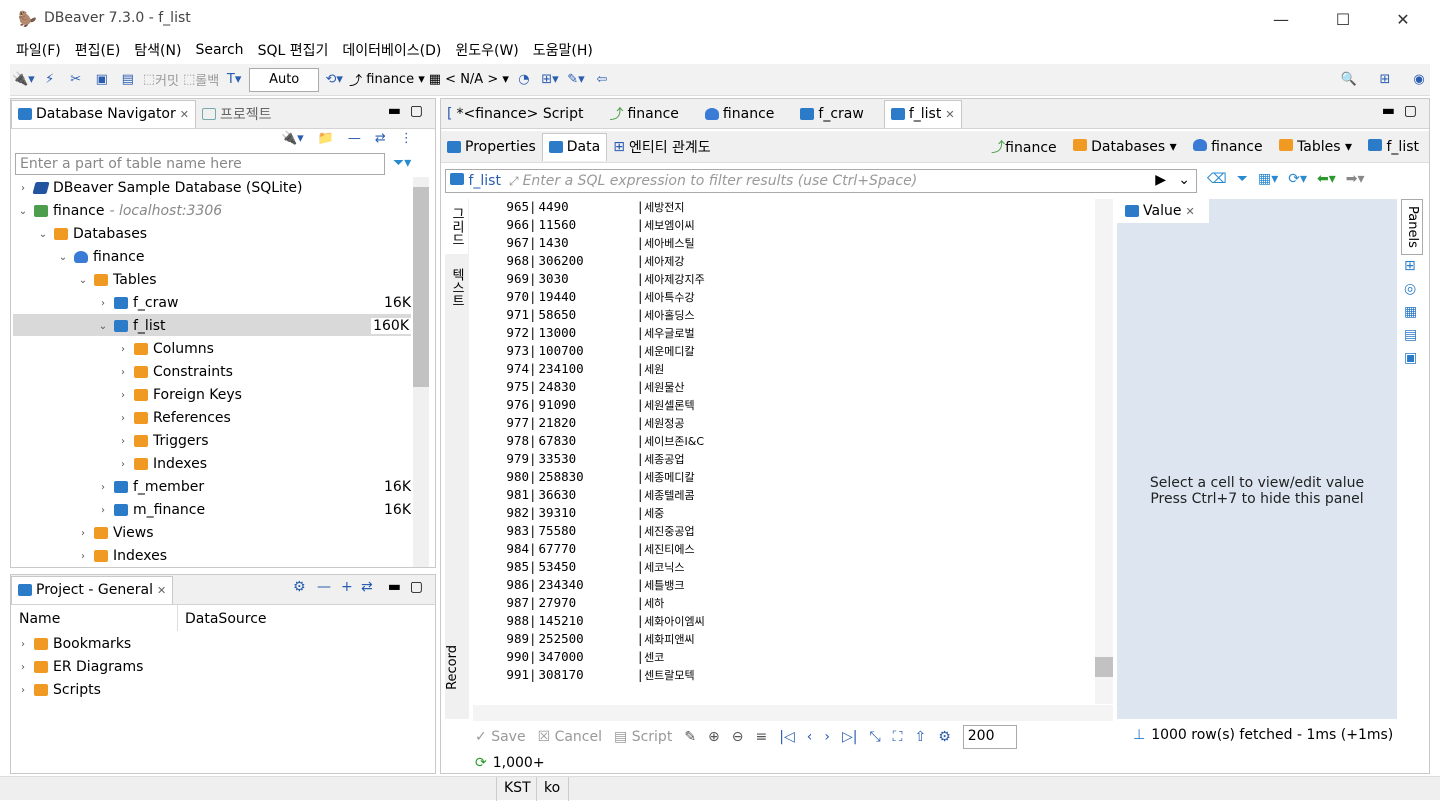  I want to click on add-row-icon: ⊕, so click(714, 737).